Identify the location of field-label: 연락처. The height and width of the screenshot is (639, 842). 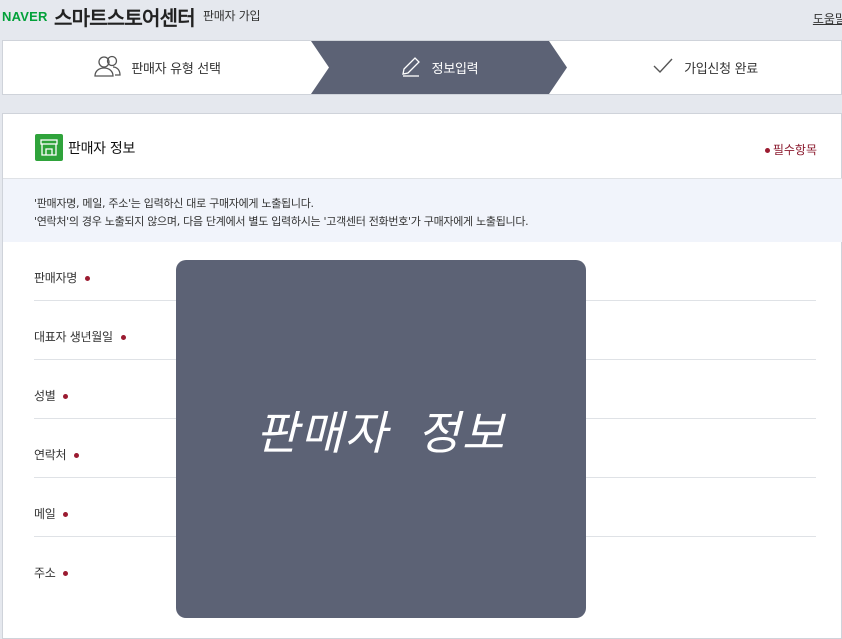
(57, 454).